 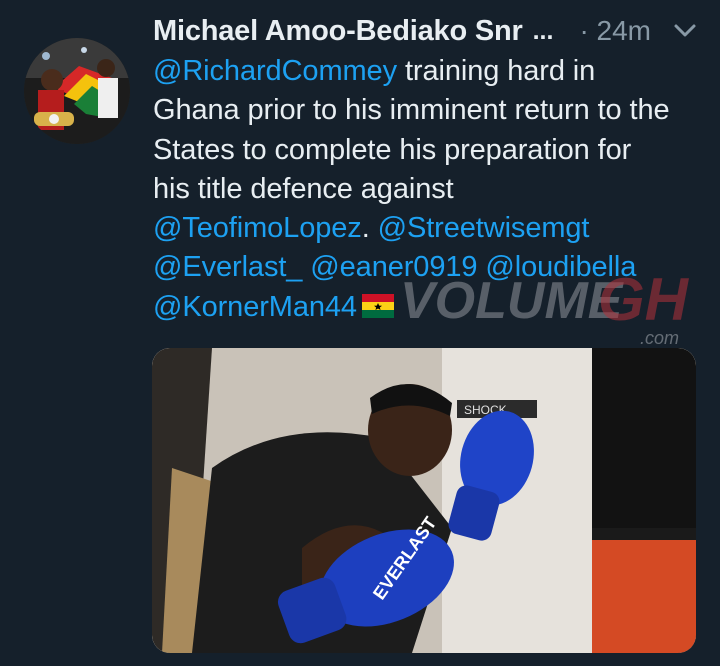 I want to click on mention-link: @Everlast_, so click(x=227, y=267).